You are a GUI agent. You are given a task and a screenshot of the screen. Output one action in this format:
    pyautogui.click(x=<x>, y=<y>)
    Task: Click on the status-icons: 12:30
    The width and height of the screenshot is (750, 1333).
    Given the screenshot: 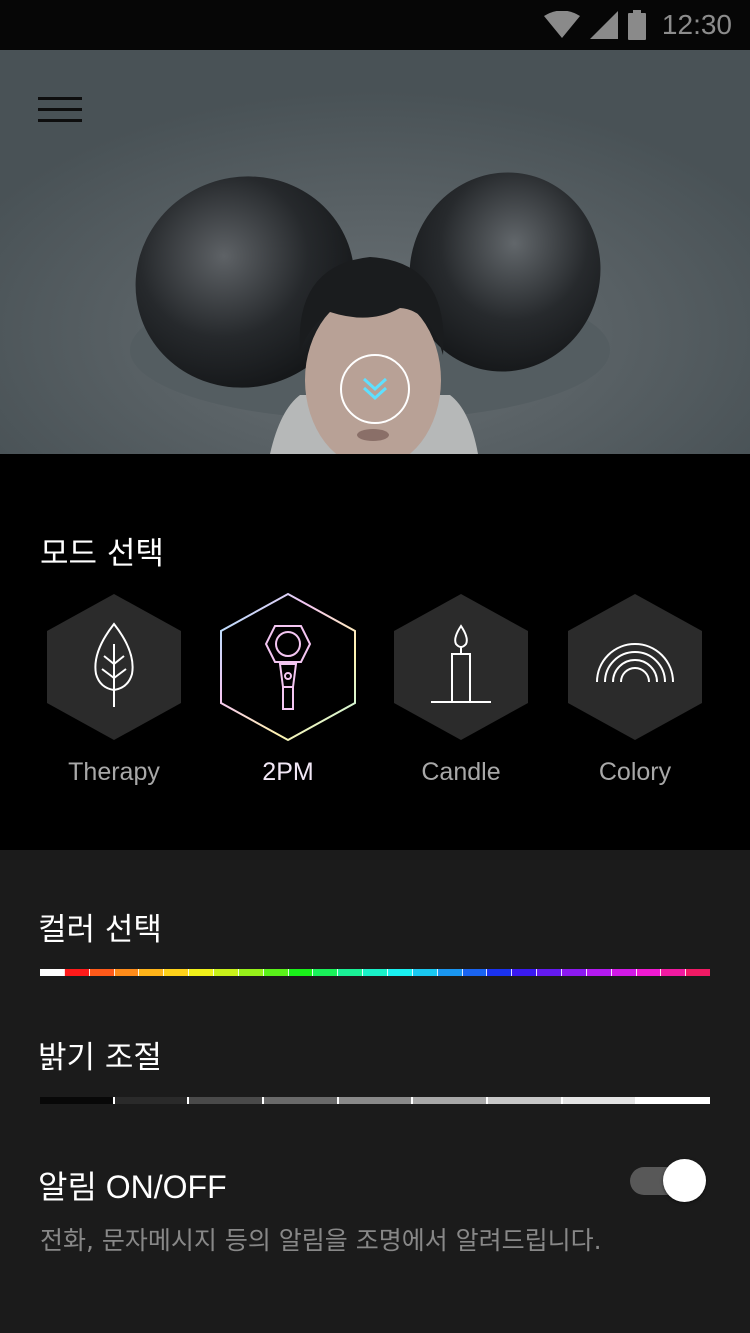 What is the action you would take?
    pyautogui.click(x=637, y=25)
    